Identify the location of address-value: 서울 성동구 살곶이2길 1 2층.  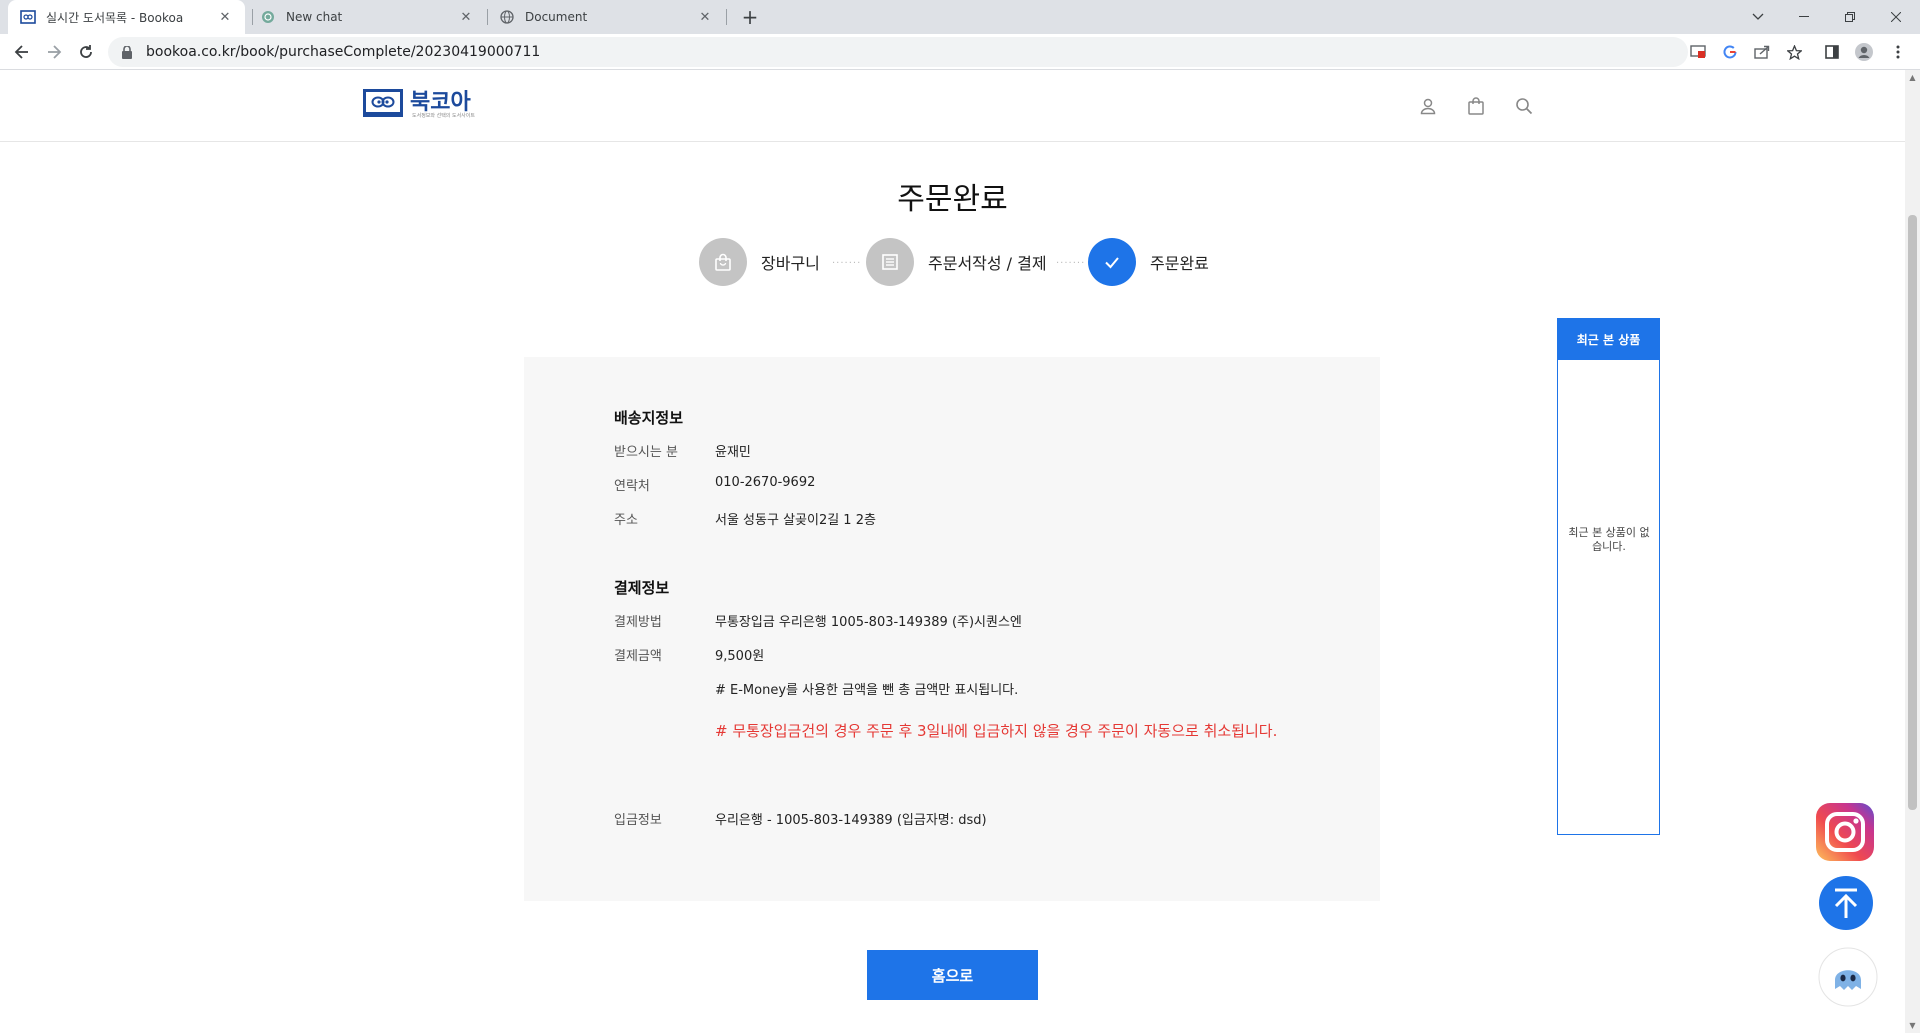
(795, 520).